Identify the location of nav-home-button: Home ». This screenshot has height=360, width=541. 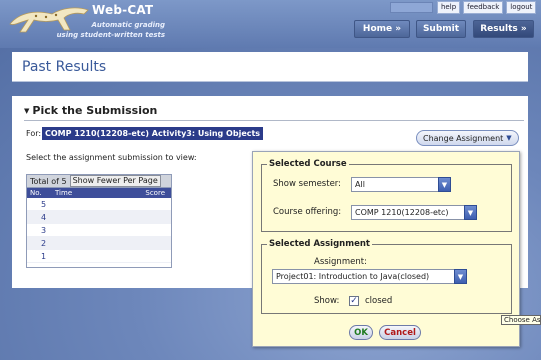
(382, 29).